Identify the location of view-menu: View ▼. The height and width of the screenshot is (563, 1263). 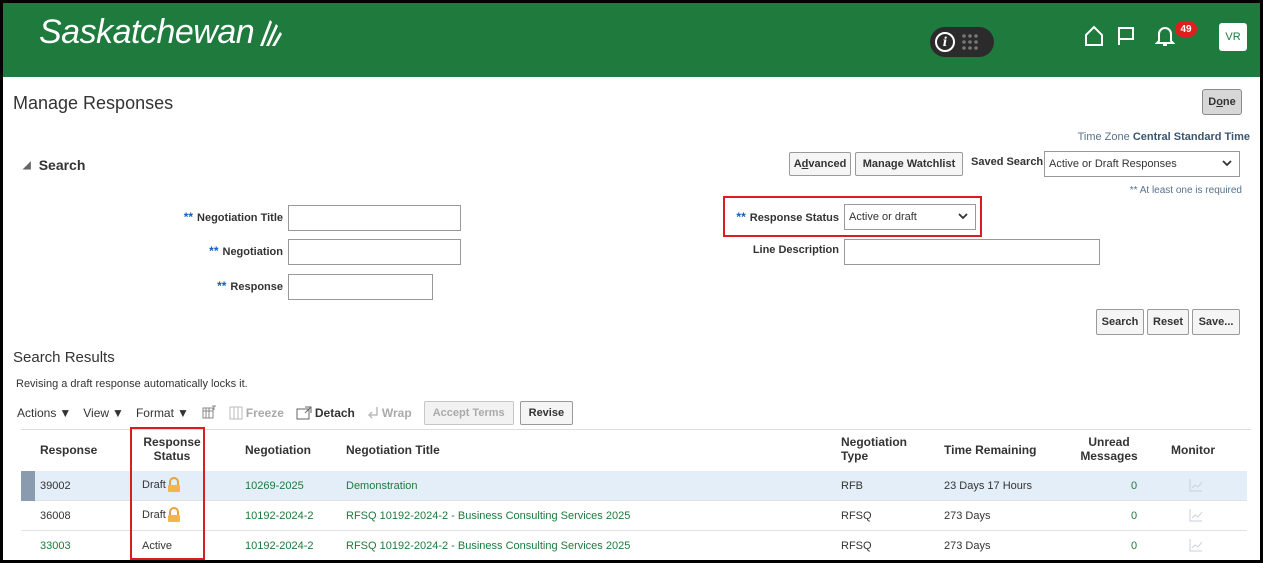
(103, 413).